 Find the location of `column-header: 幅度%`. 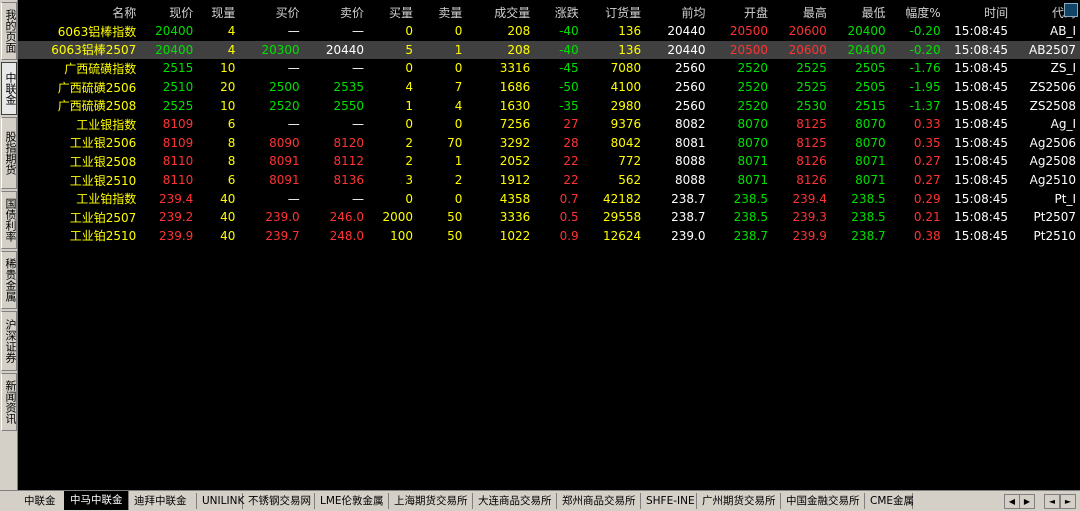

column-header: 幅度% is located at coordinates (917, 12).